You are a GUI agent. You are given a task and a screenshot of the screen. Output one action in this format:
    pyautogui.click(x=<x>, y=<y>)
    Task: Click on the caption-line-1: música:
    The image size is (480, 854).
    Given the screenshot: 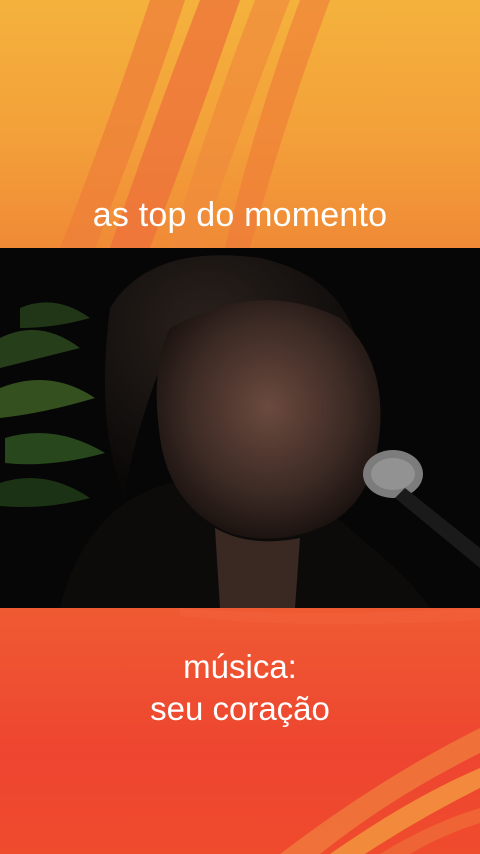 What is the action you would take?
    pyautogui.click(x=240, y=666)
    